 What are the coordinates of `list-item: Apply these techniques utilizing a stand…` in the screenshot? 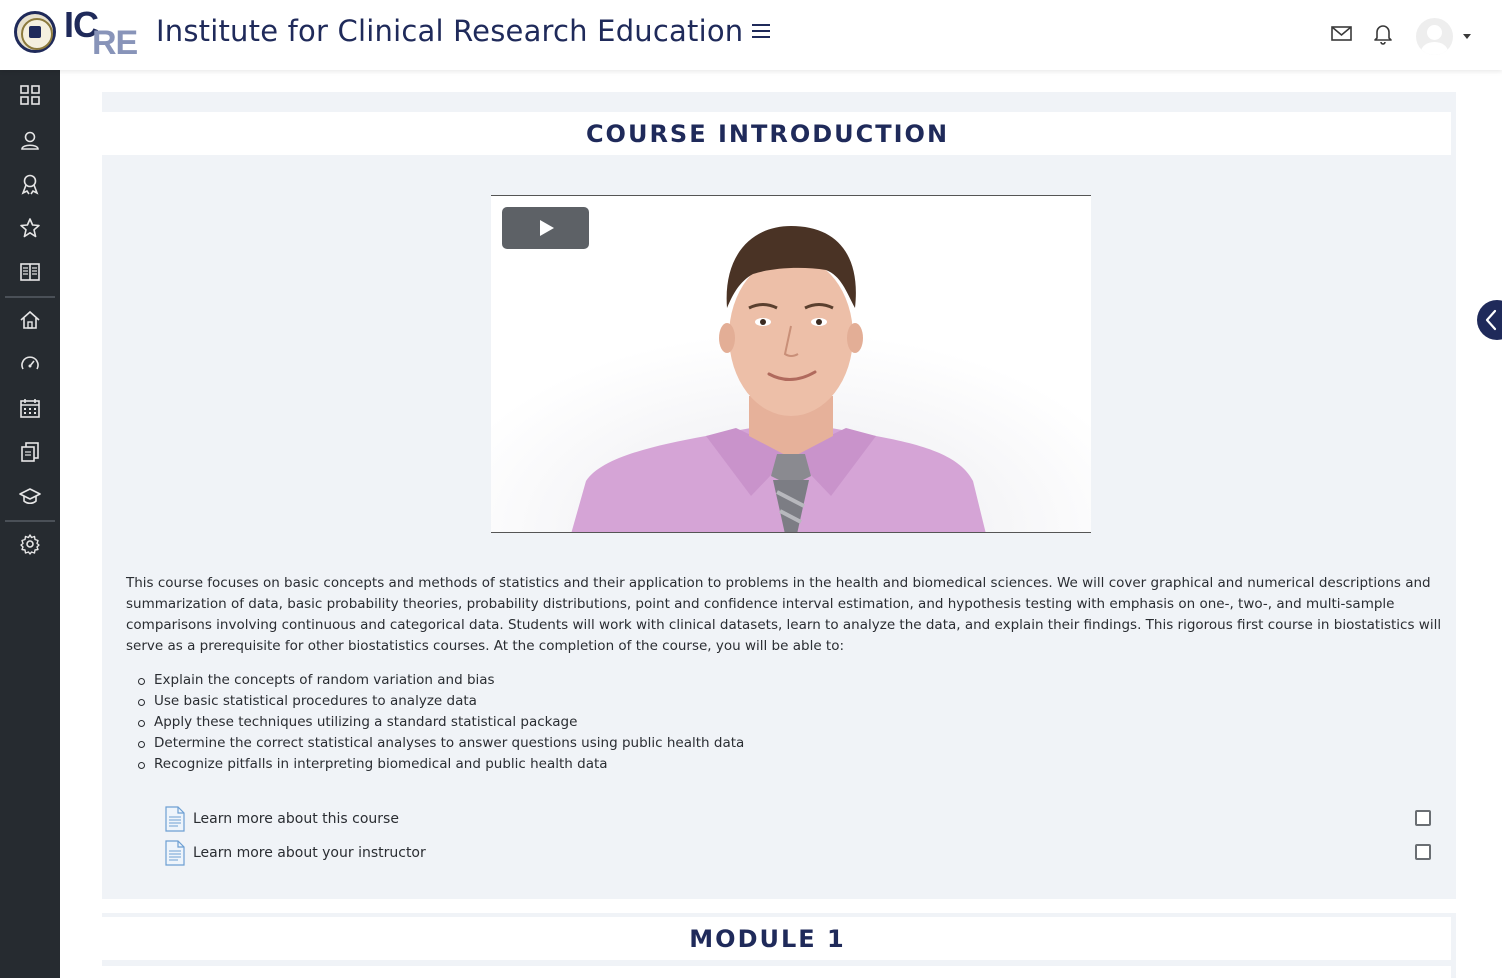 It's located at (646, 722).